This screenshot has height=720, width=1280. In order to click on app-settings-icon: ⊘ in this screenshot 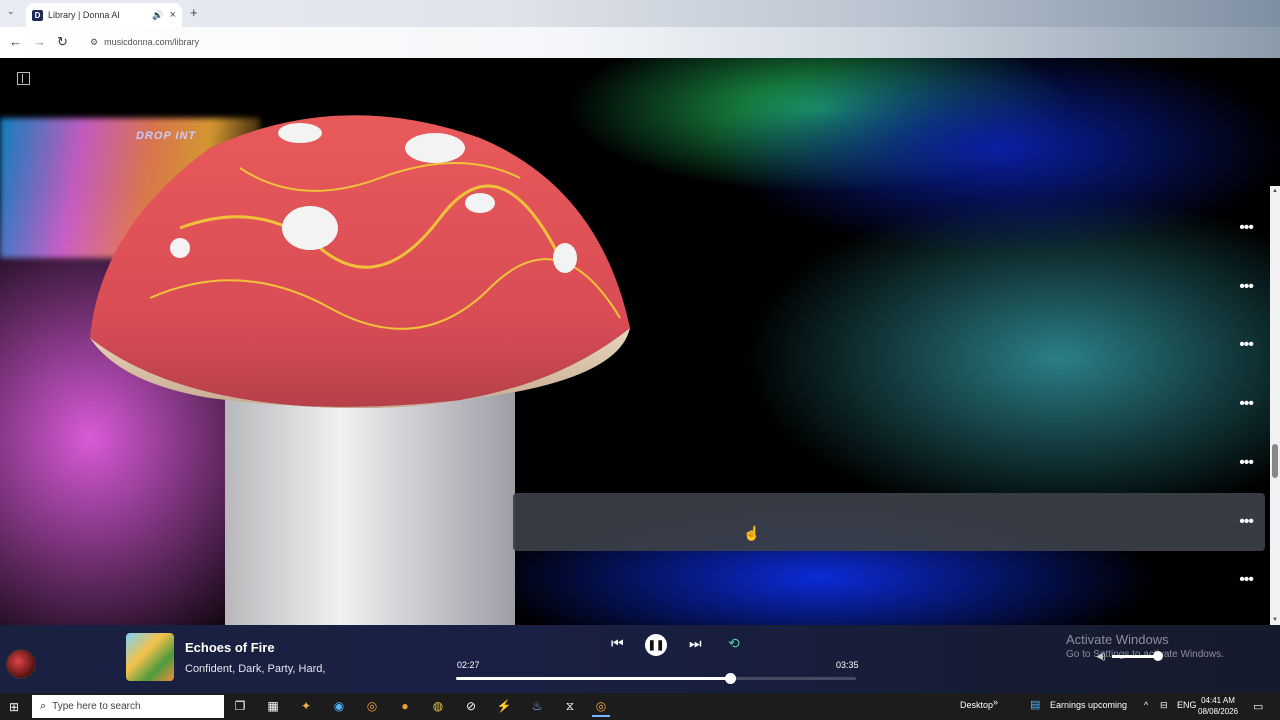, I will do `click(471, 706)`.